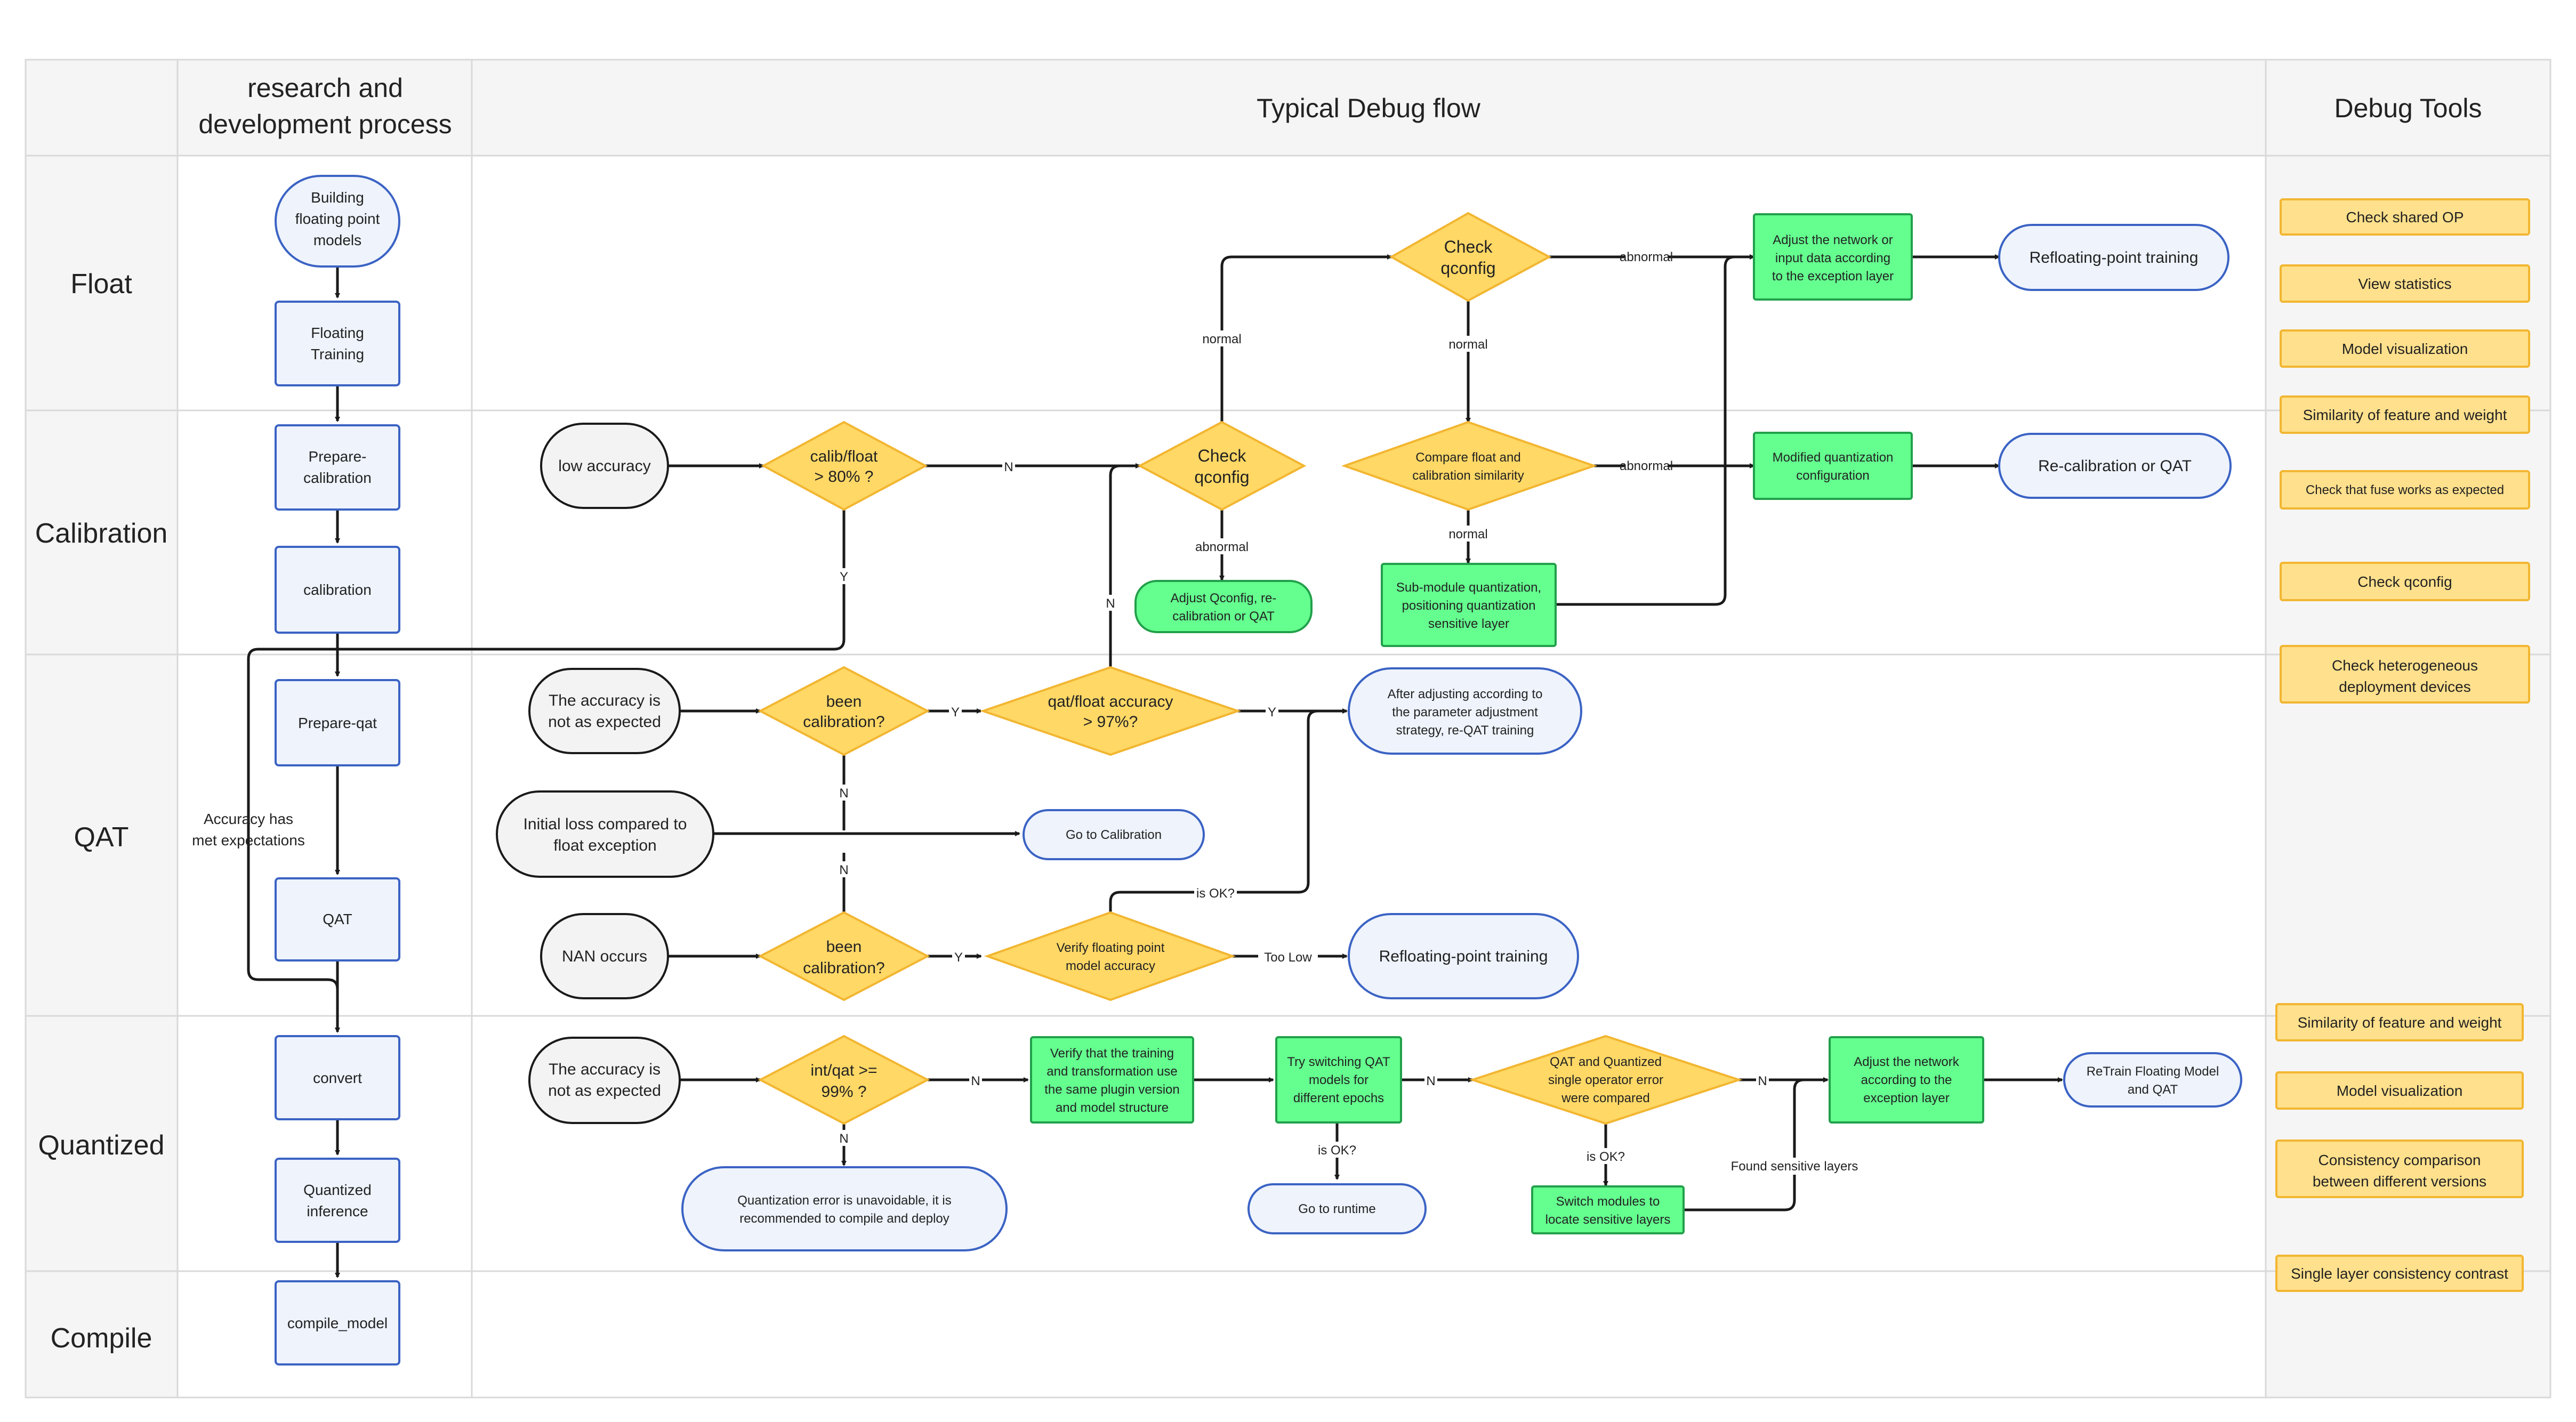  Describe the element at coordinates (1832, 475) in the screenshot. I see `svg-text: configuration` at that location.